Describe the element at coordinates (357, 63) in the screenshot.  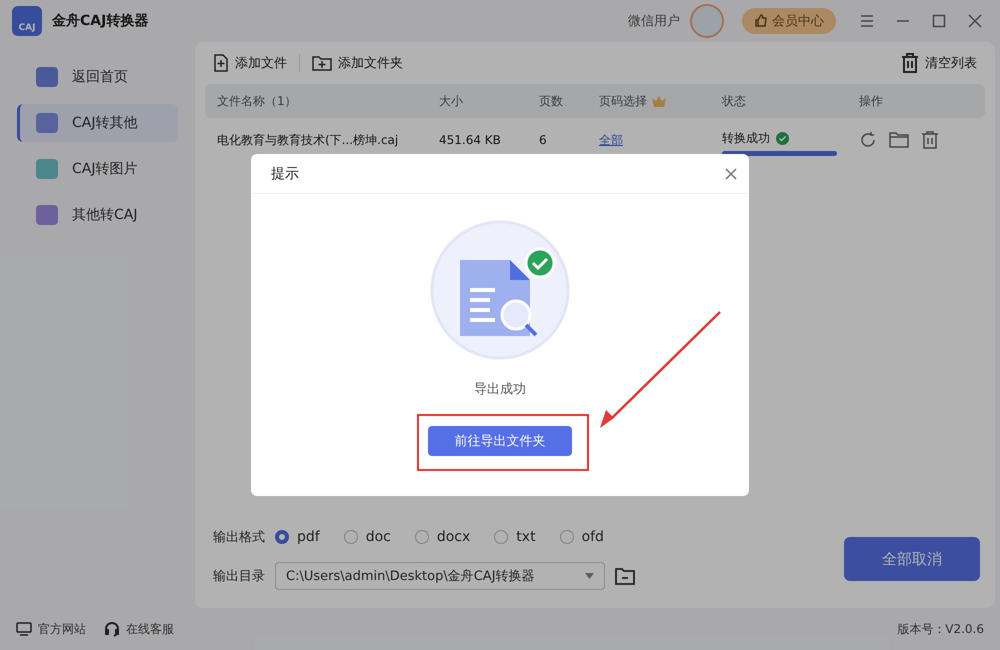
I see `add-folder-button: 添加文件夹` at that location.